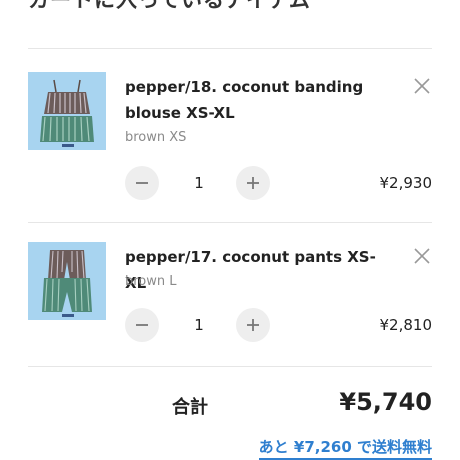  What do you see at coordinates (406, 183) in the screenshot?
I see `item-price: ¥2,930` at bounding box center [406, 183].